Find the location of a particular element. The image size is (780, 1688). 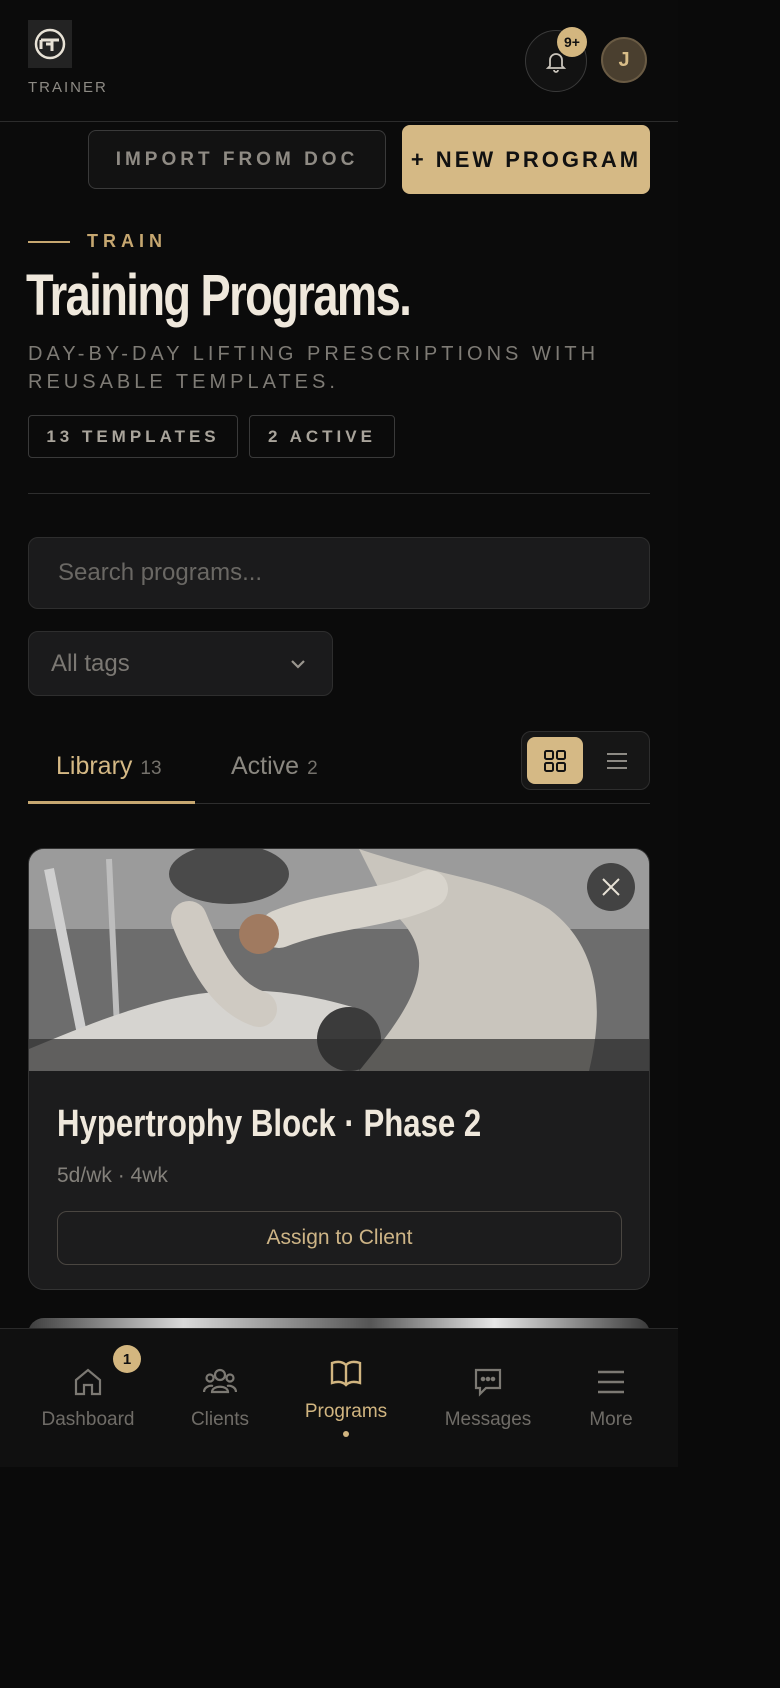

users-icon is located at coordinates (220, 1381).